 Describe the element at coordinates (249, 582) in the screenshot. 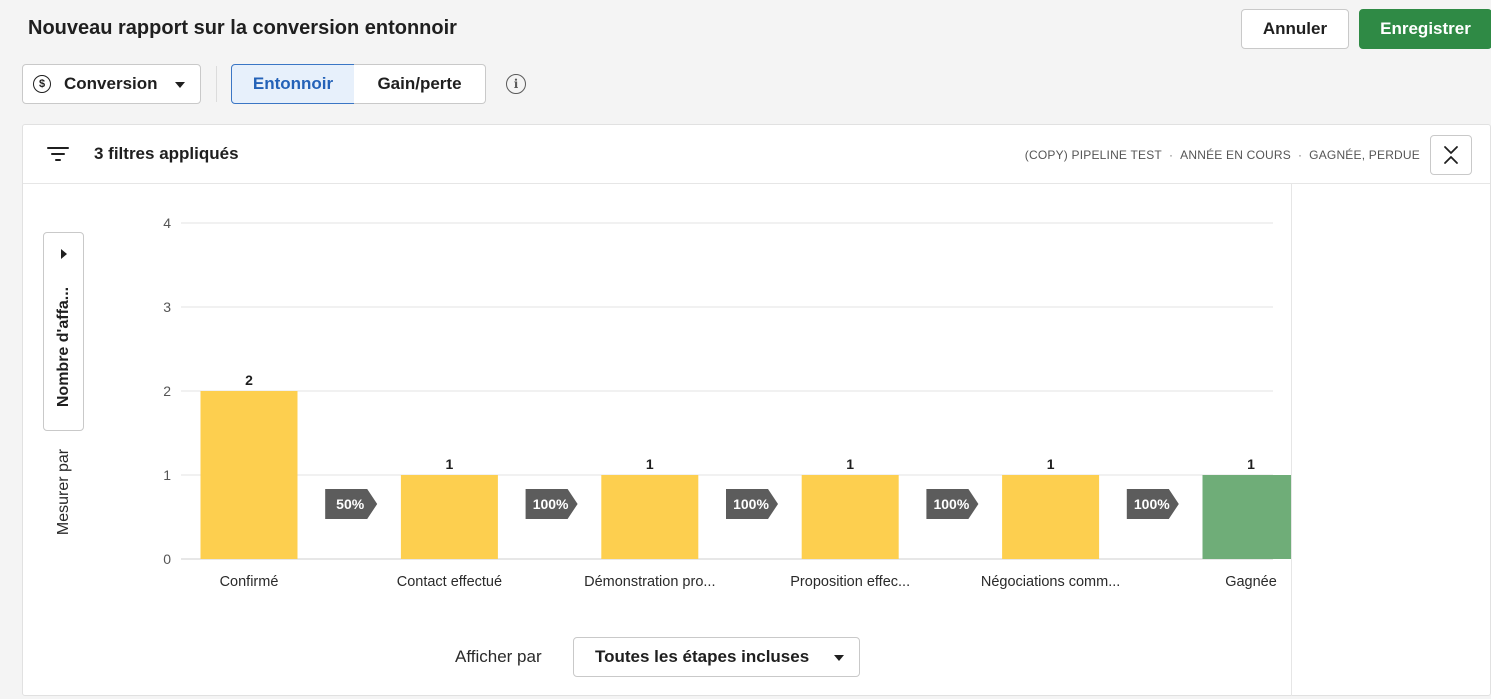

I see `category-label: Confirmé` at that location.